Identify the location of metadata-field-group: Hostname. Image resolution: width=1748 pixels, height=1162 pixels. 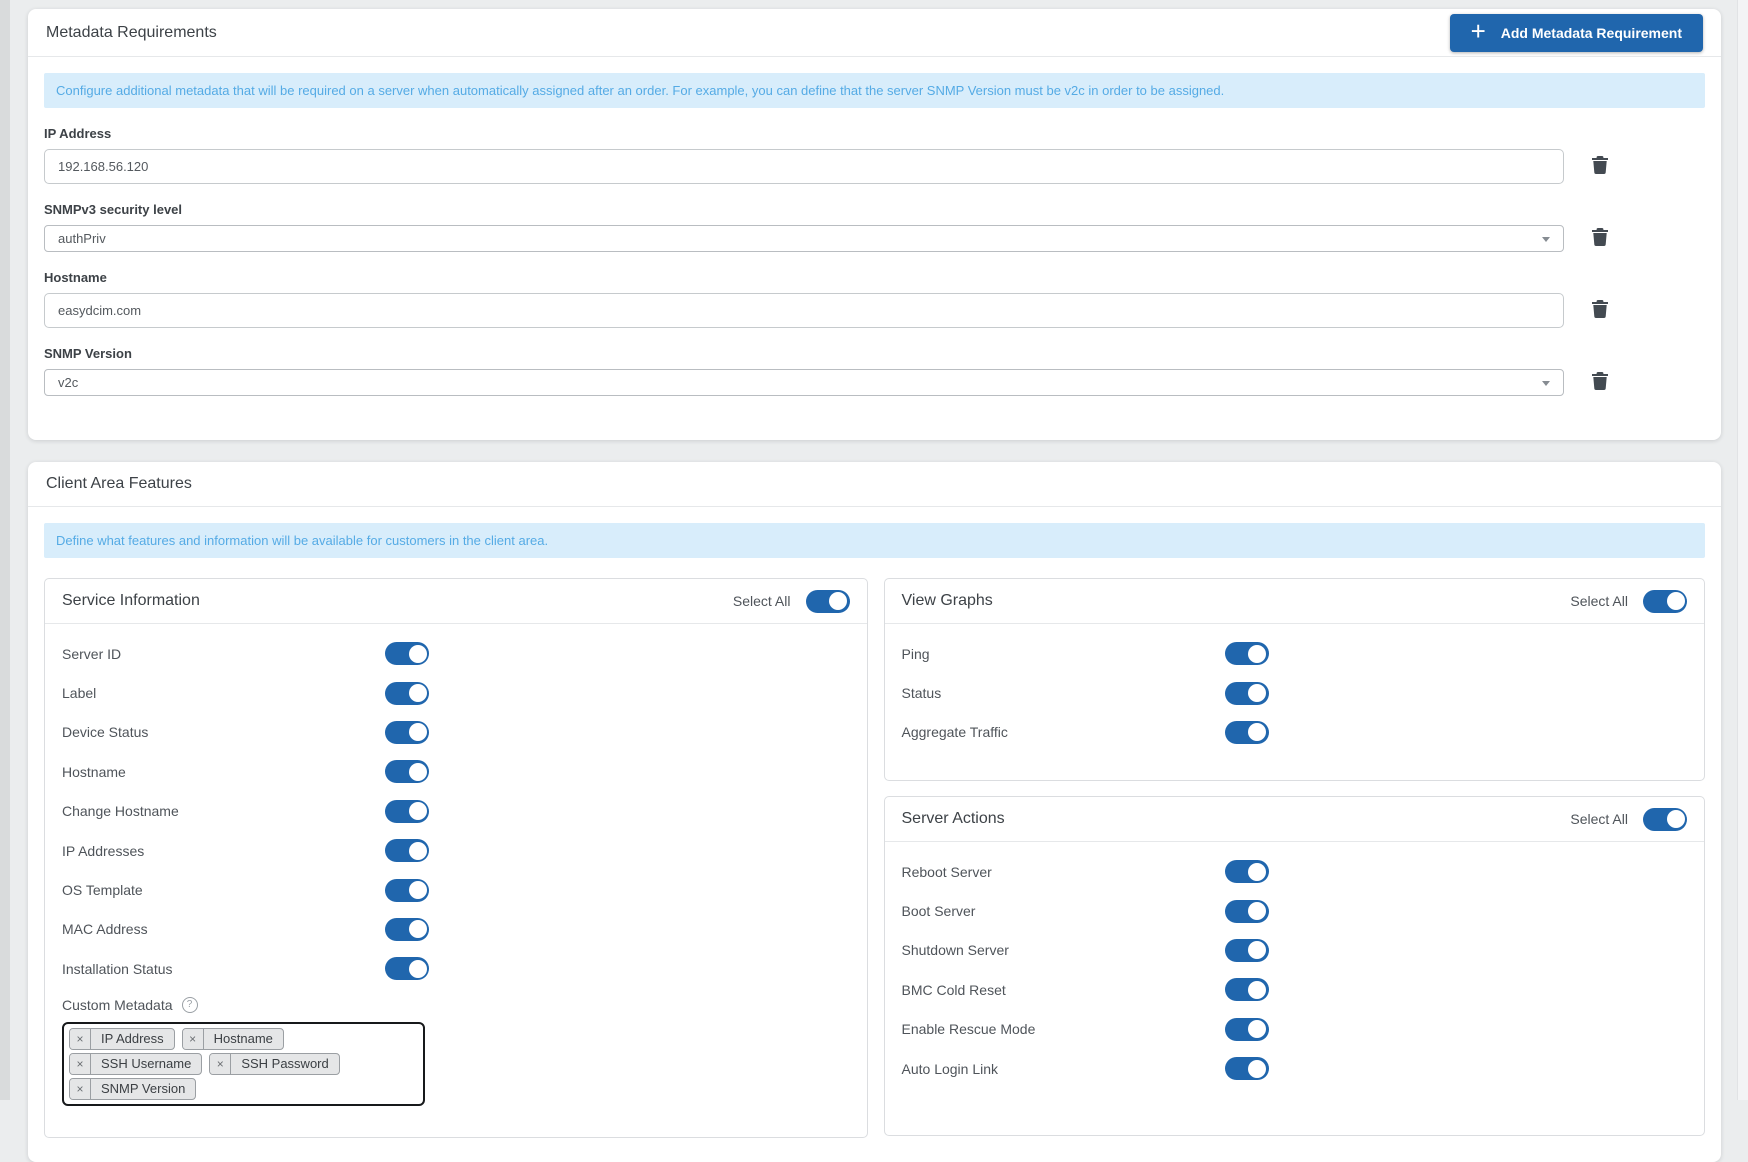
(874, 299).